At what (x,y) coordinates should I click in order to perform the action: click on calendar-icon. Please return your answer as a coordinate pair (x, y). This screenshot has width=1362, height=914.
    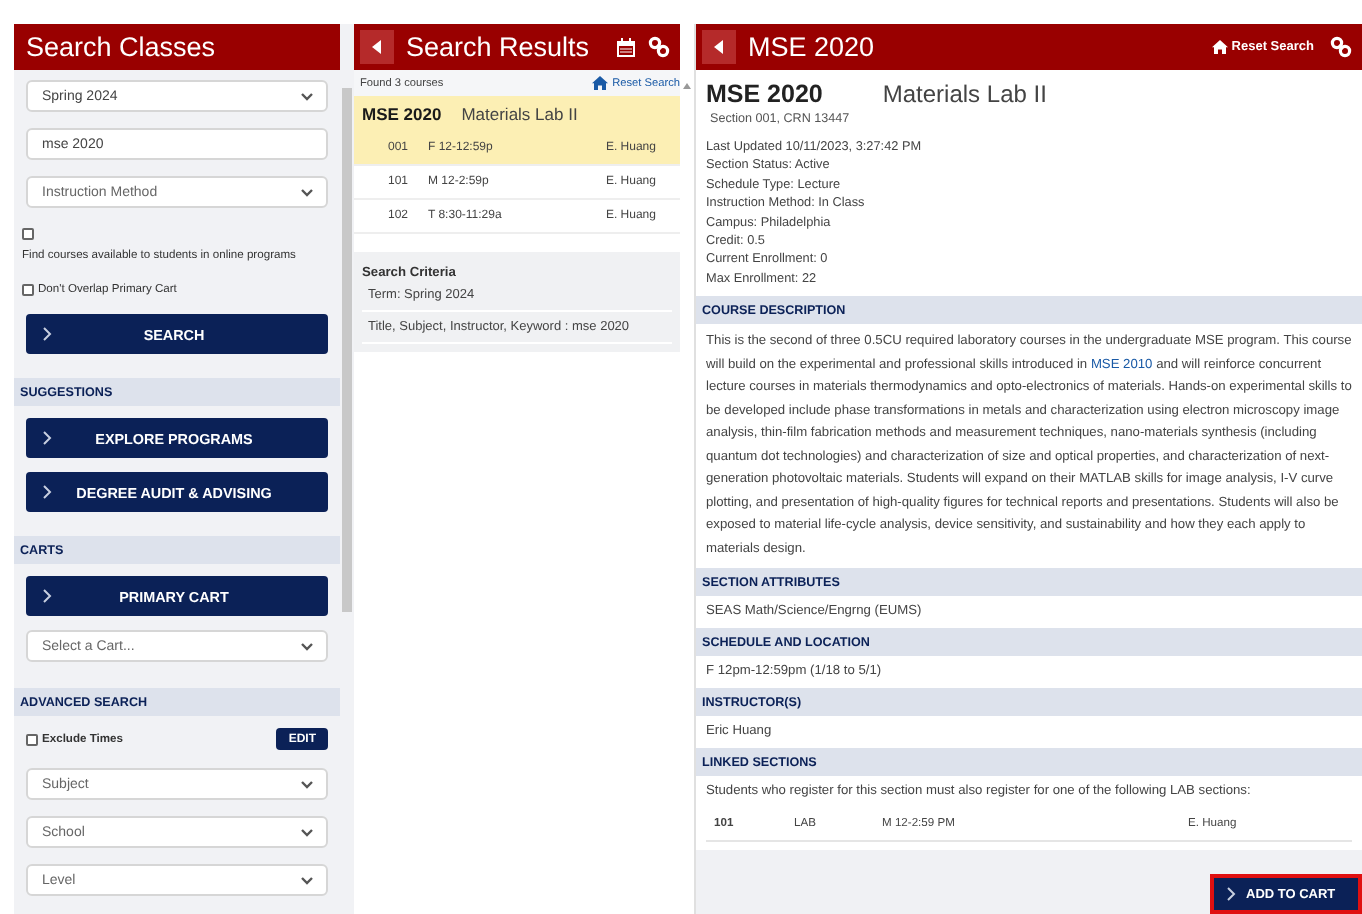
    Looking at the image, I should click on (626, 47).